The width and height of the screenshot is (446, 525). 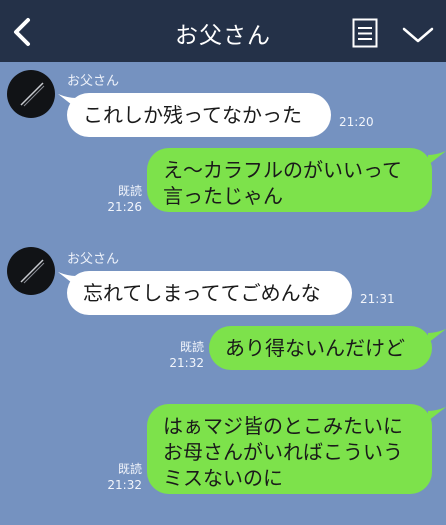 I want to click on message-time: 21:26, so click(x=124, y=207).